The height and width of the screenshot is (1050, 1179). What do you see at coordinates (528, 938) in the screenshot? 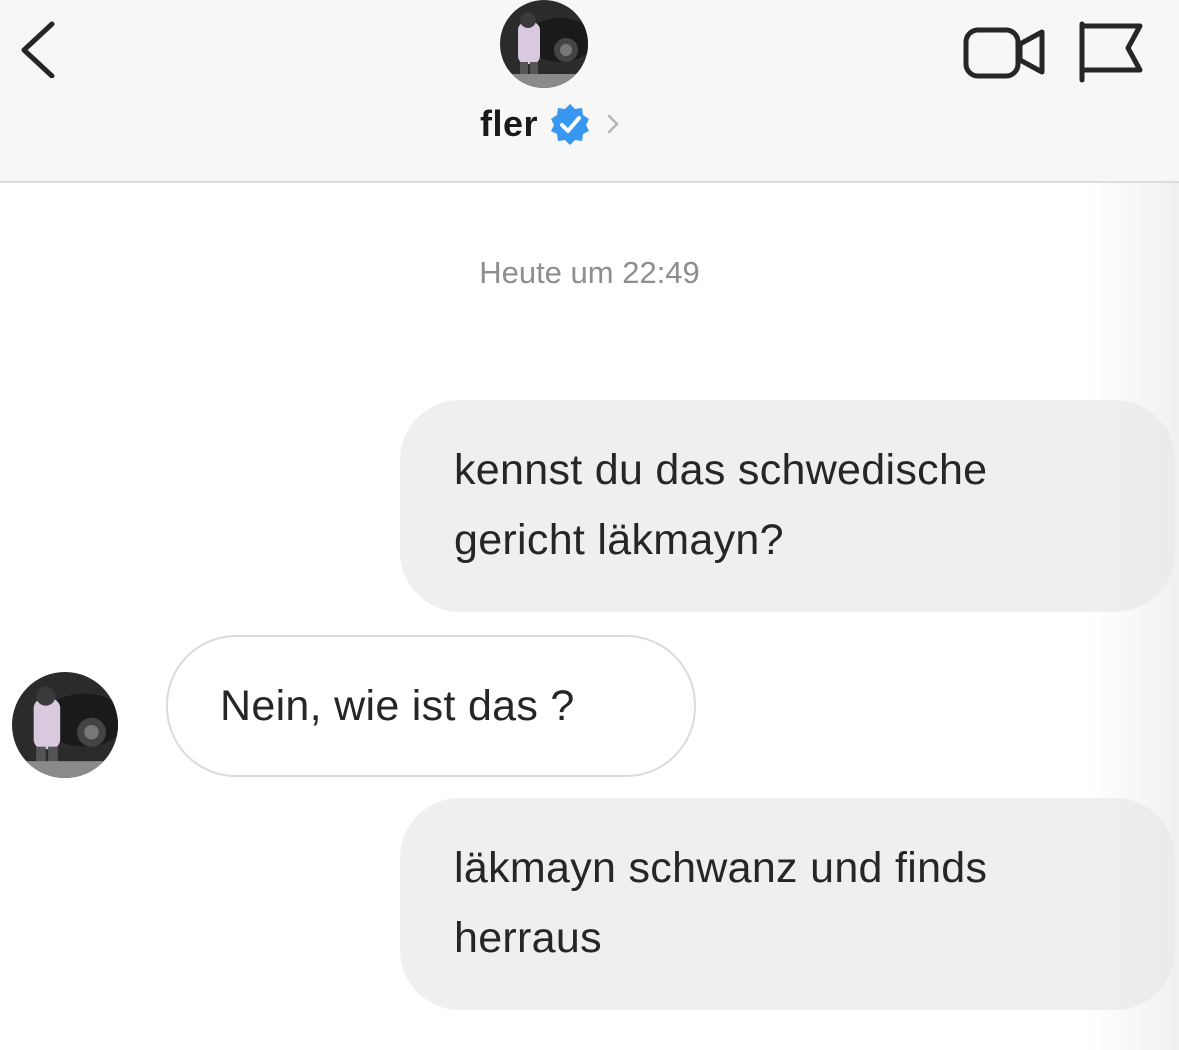
I see `message-line: herraus` at bounding box center [528, 938].